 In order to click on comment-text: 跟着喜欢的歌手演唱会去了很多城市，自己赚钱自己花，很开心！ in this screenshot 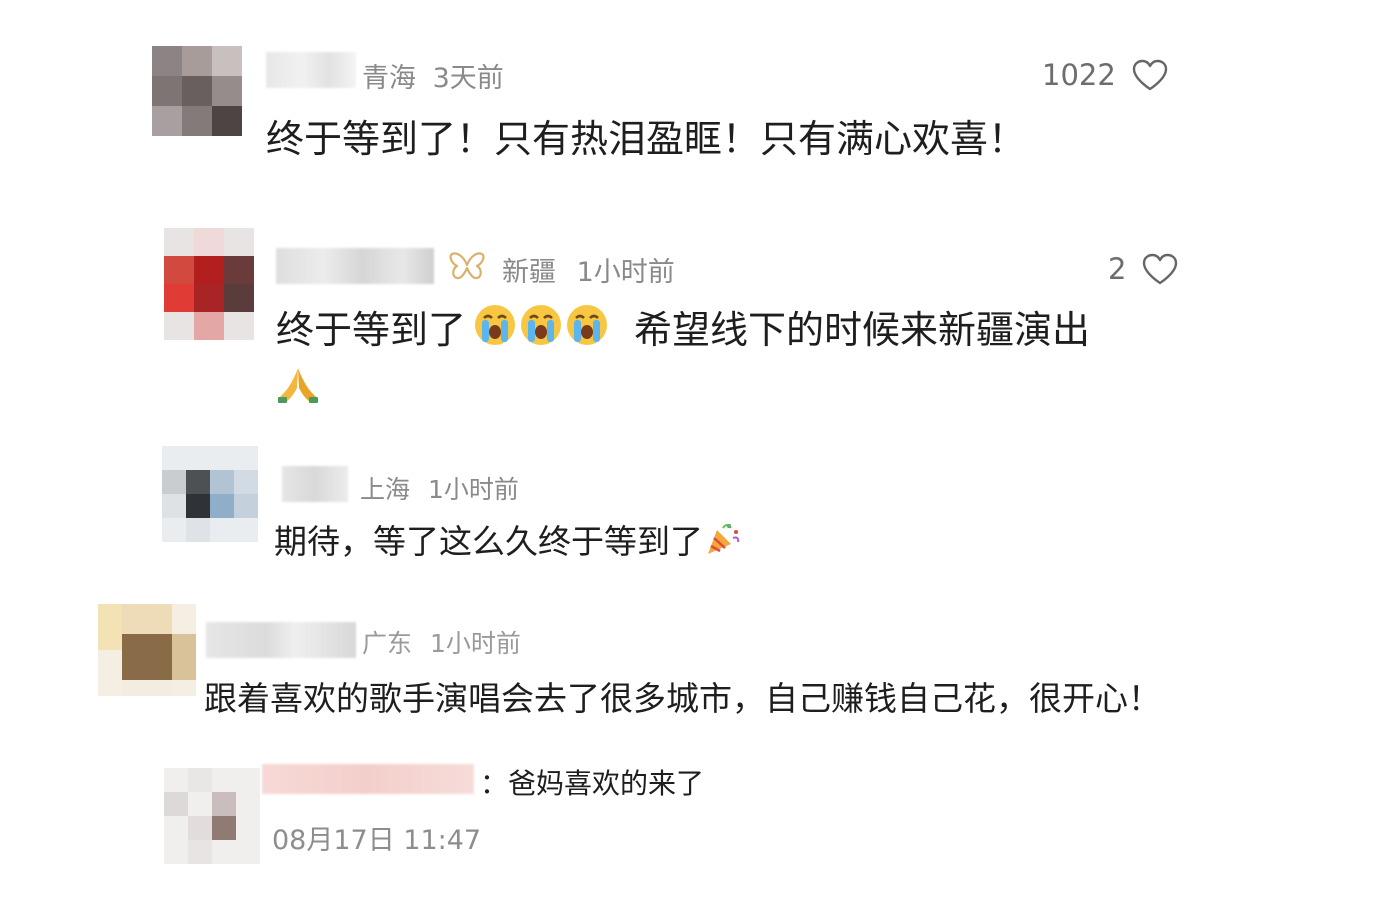, I will do `click(682, 698)`.